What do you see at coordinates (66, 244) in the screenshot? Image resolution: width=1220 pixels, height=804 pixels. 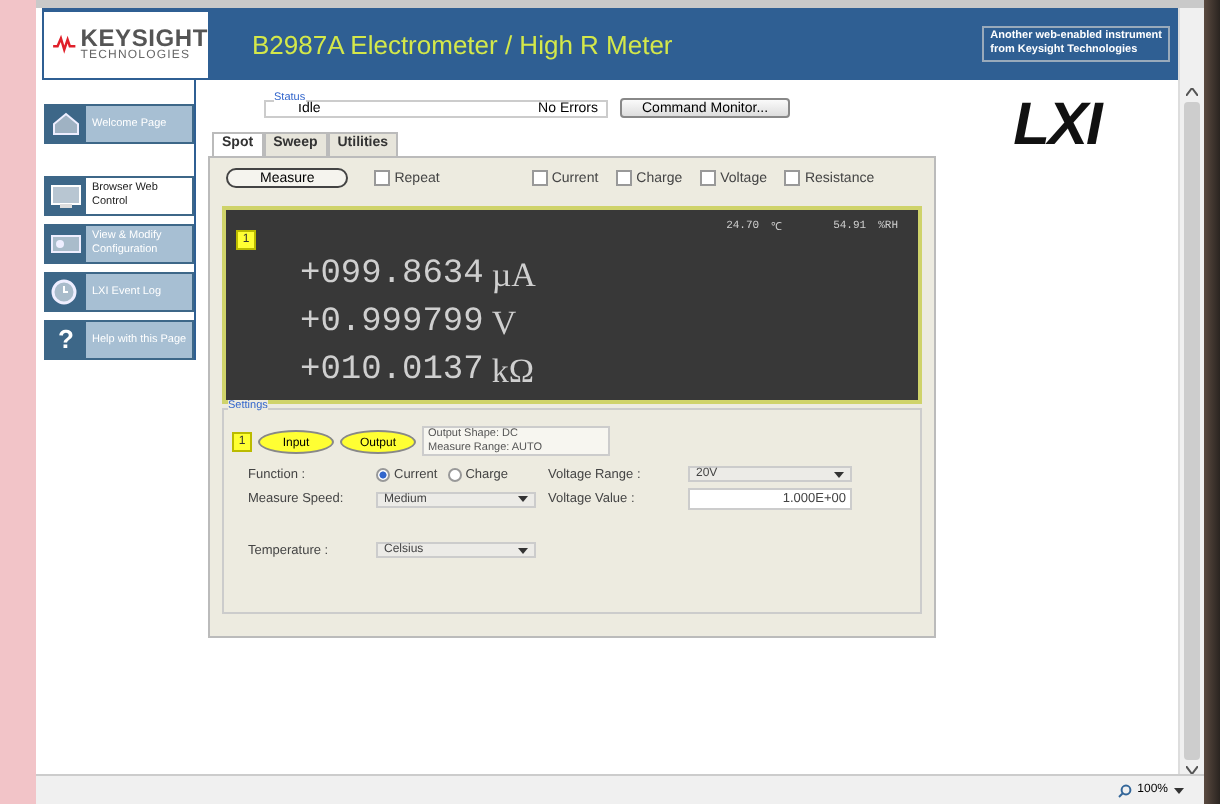 I see `panel-icon` at bounding box center [66, 244].